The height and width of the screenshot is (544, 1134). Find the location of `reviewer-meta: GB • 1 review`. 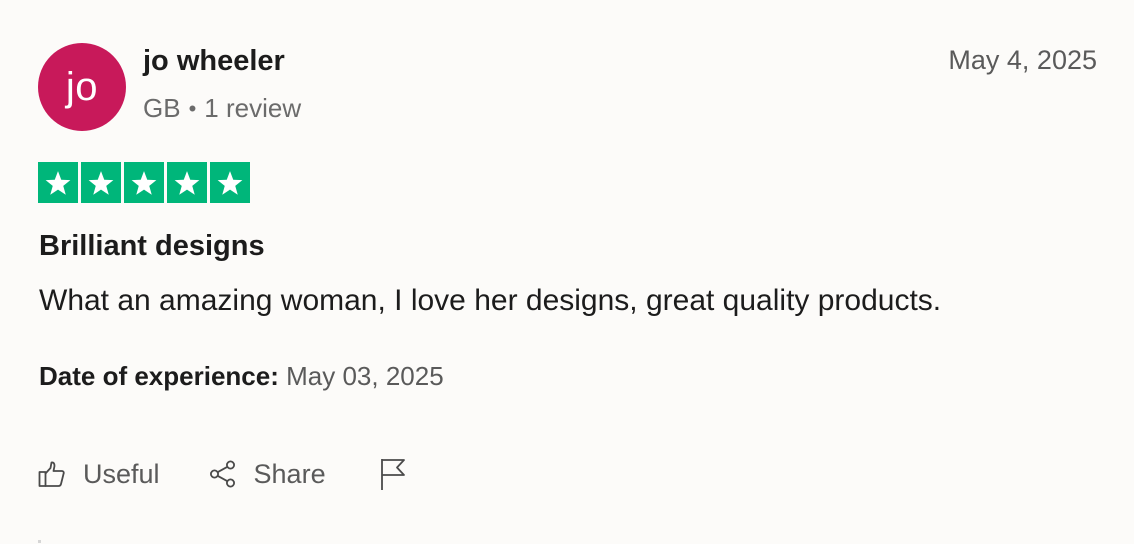

reviewer-meta: GB • 1 review is located at coordinates (222, 108).